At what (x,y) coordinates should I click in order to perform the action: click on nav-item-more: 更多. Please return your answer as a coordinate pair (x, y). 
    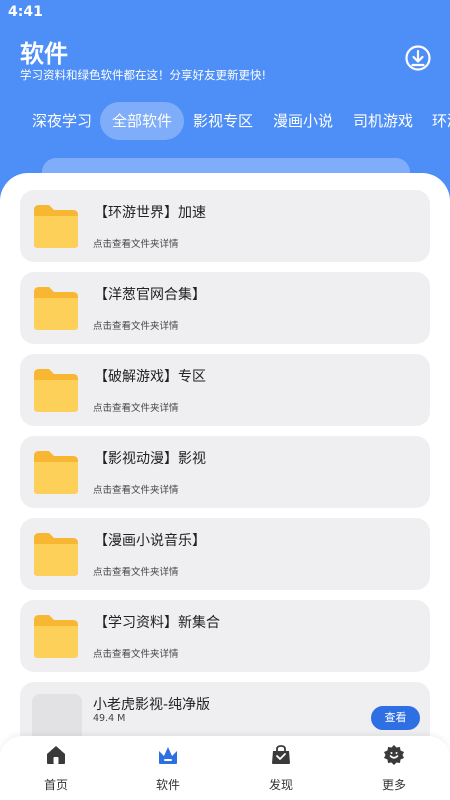
    Looking at the image, I should click on (394, 768).